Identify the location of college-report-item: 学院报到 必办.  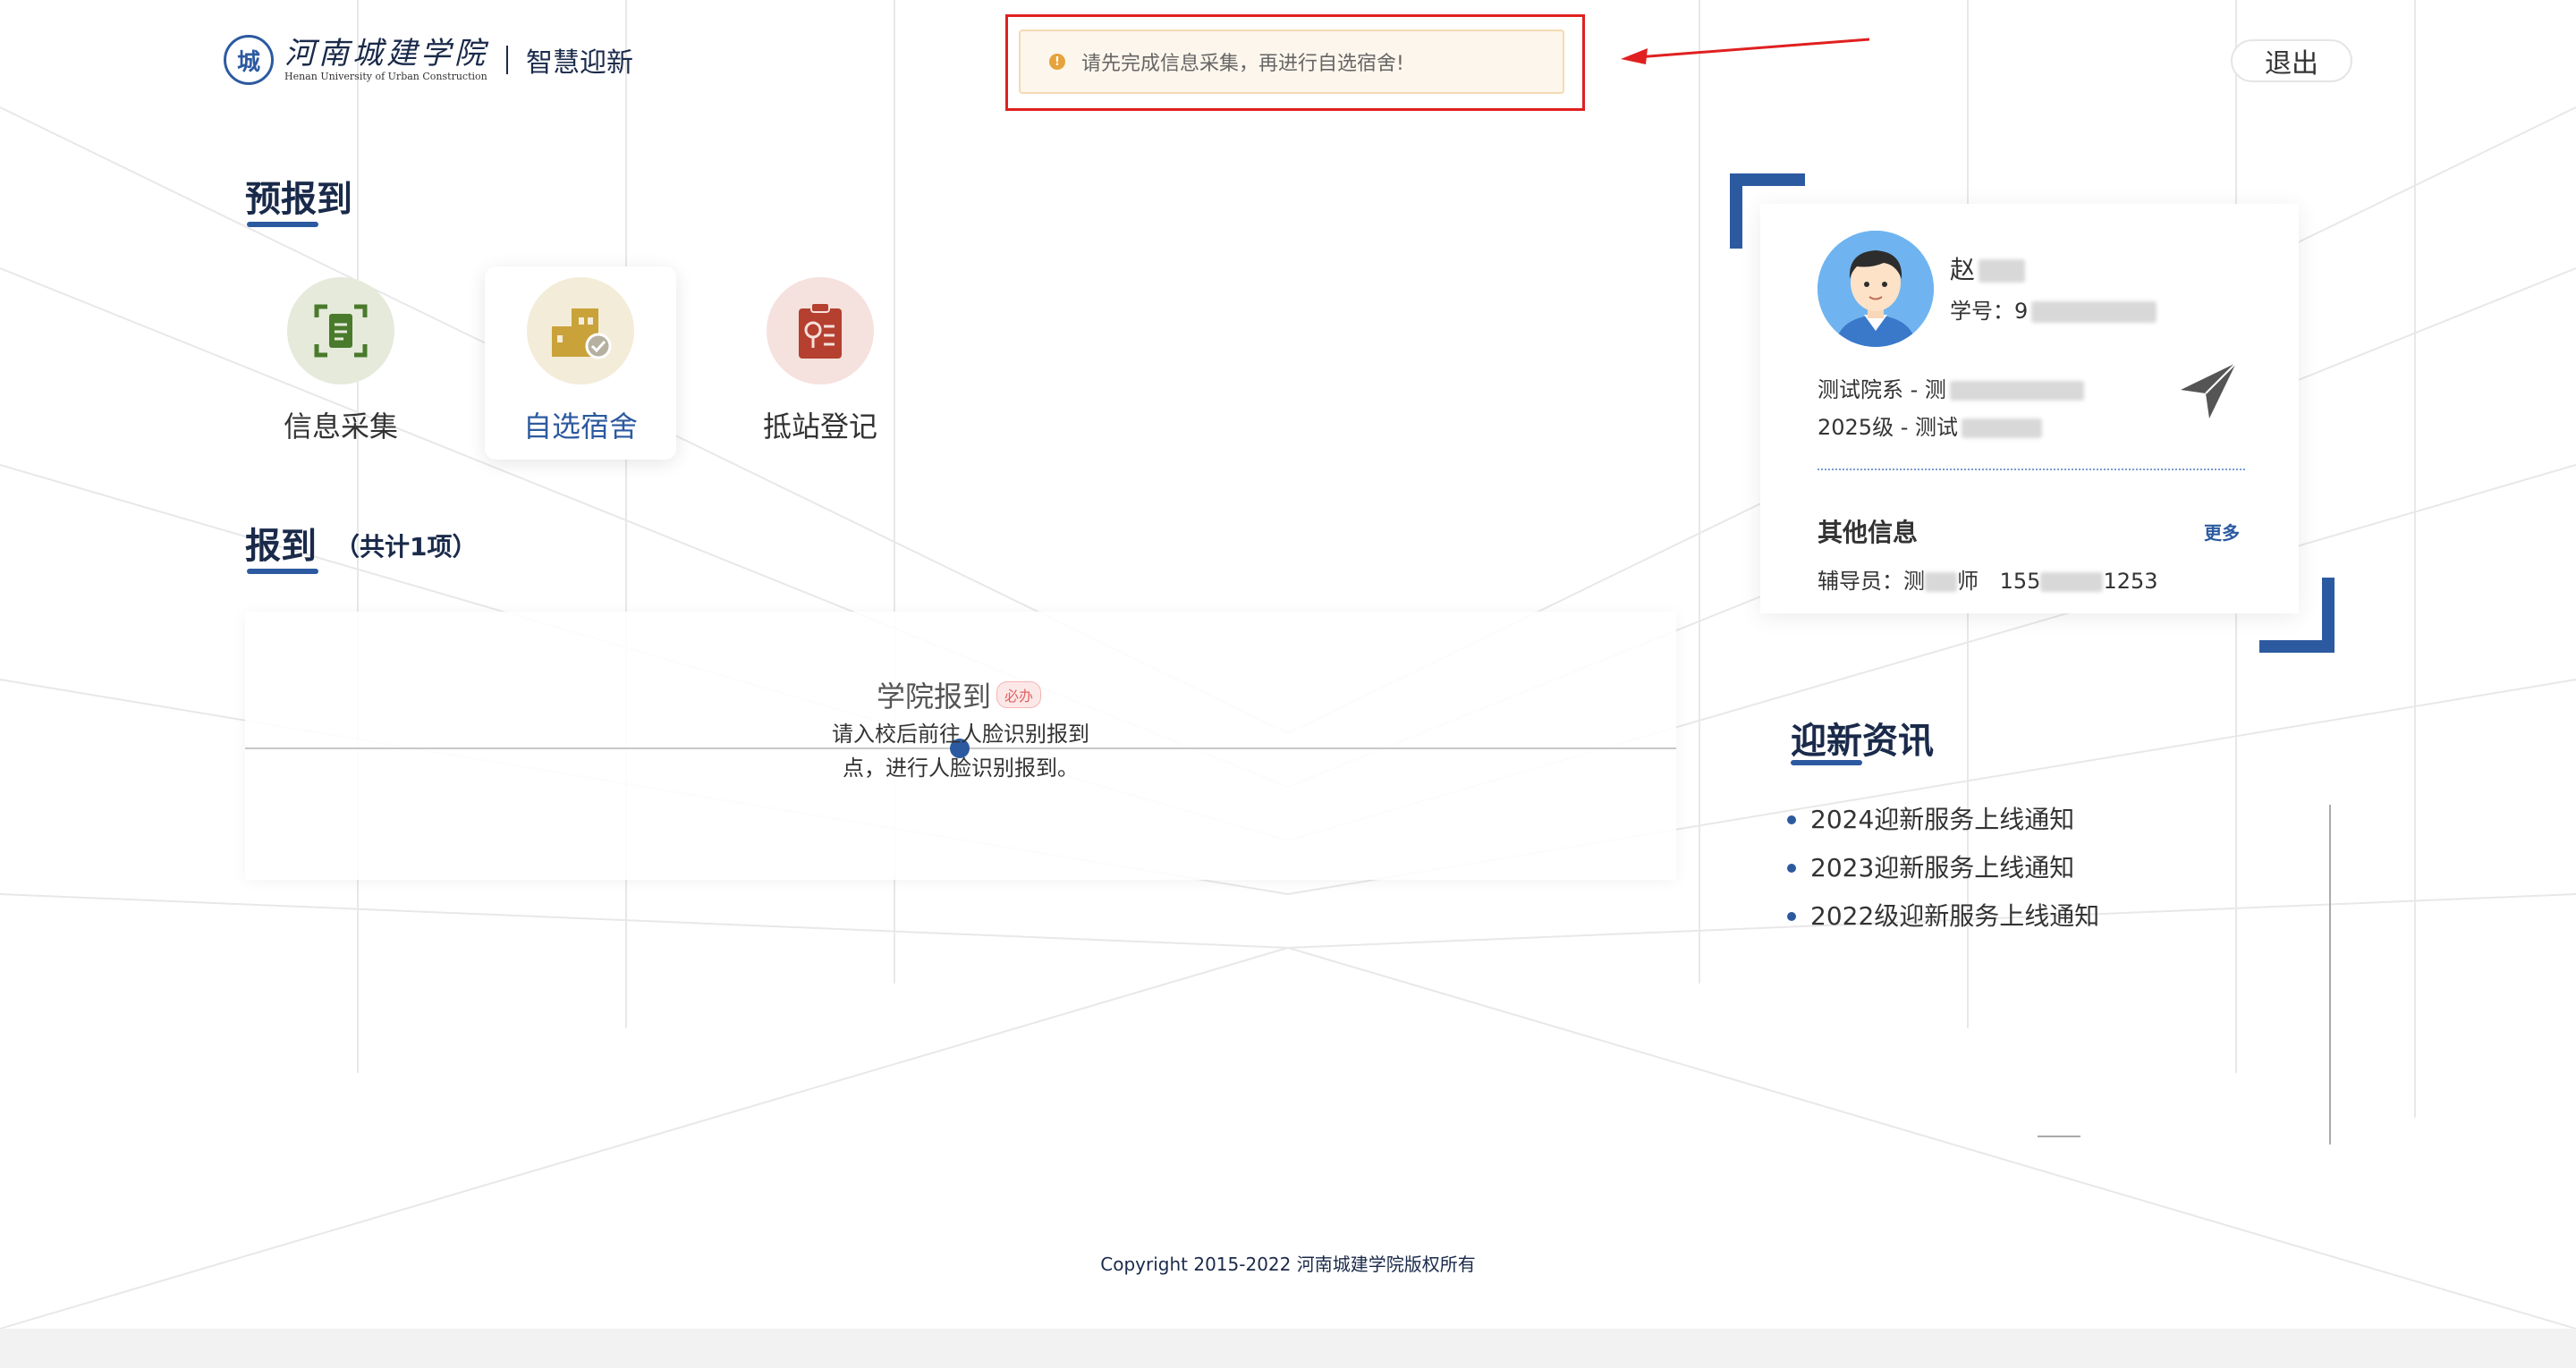
(959, 694).